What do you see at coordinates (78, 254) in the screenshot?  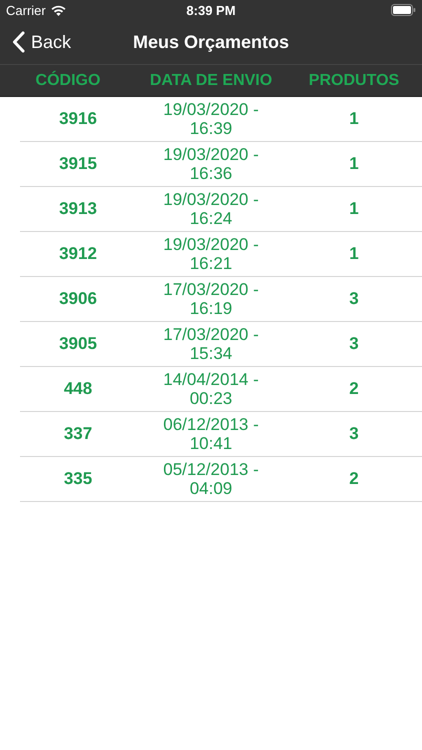 I see `code-cell: 3912` at bounding box center [78, 254].